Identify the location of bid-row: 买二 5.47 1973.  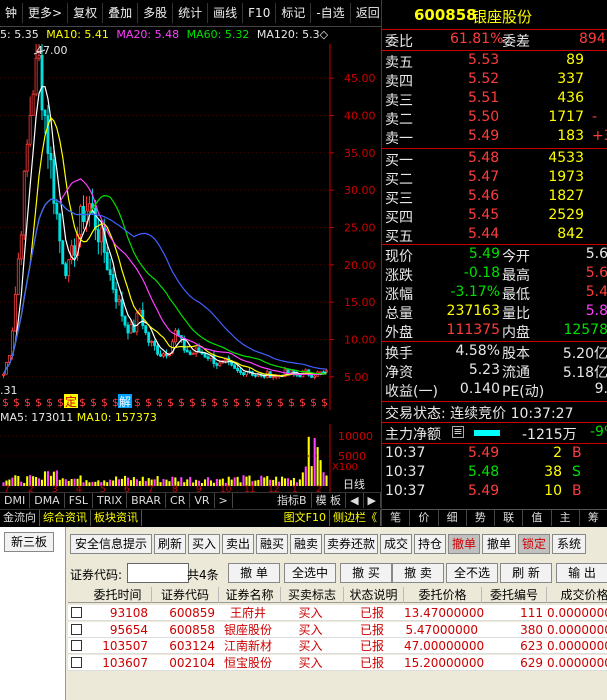
(494, 178).